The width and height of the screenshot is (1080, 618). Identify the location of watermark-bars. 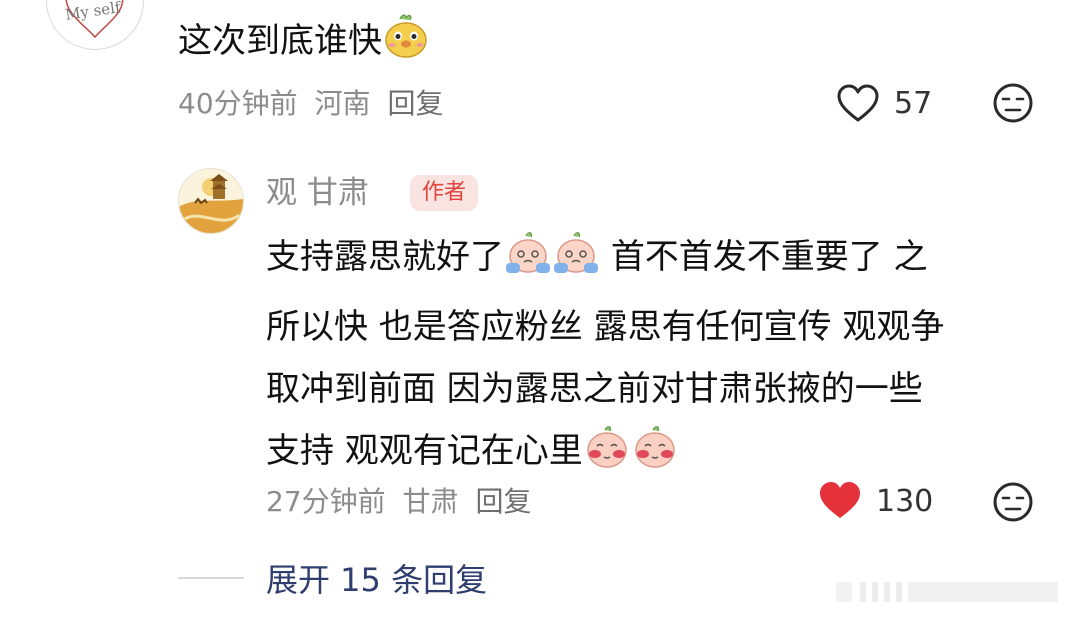
(953, 592).